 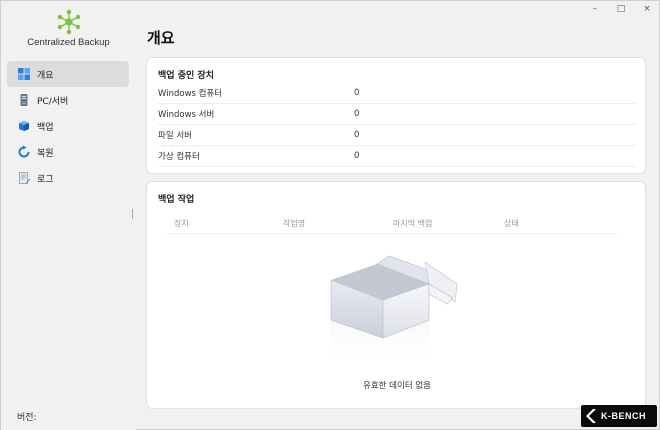 What do you see at coordinates (396, 156) in the screenshot?
I see `device-row: 가상 컴퓨터 0` at bounding box center [396, 156].